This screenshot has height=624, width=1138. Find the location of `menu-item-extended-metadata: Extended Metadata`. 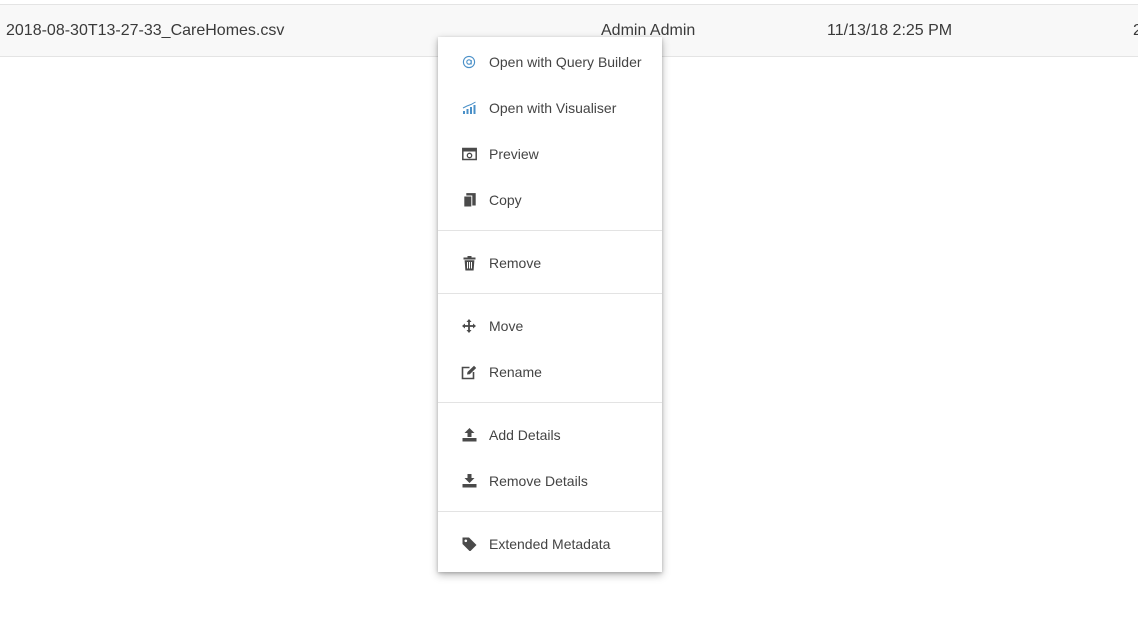

menu-item-extended-metadata: Extended Metadata is located at coordinates (550, 544).